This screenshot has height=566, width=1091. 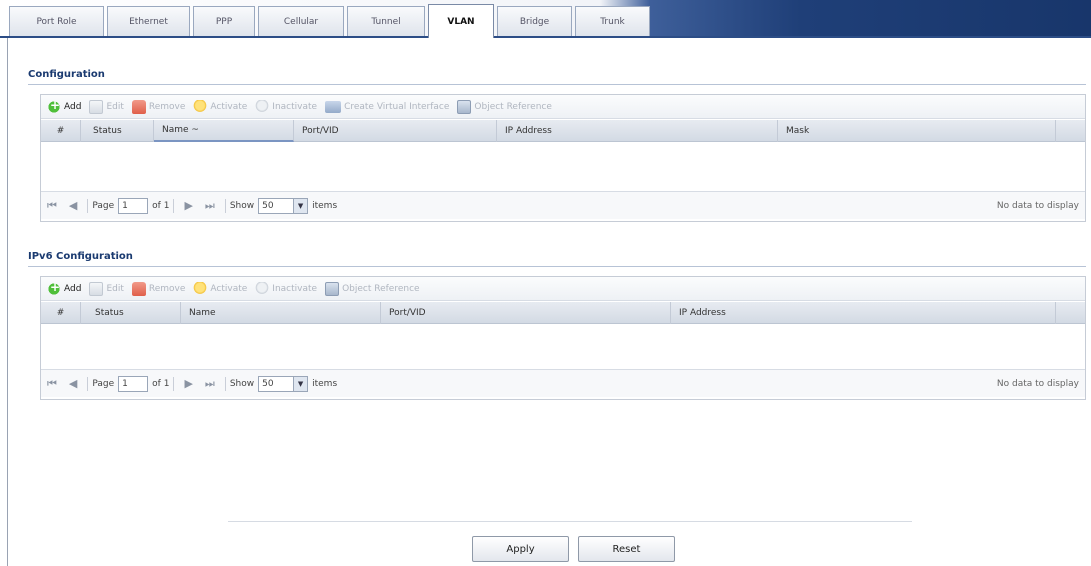 I want to click on config-table-header: # Status Name ~ Port/VID IP Address Mask, so click(x=563, y=131).